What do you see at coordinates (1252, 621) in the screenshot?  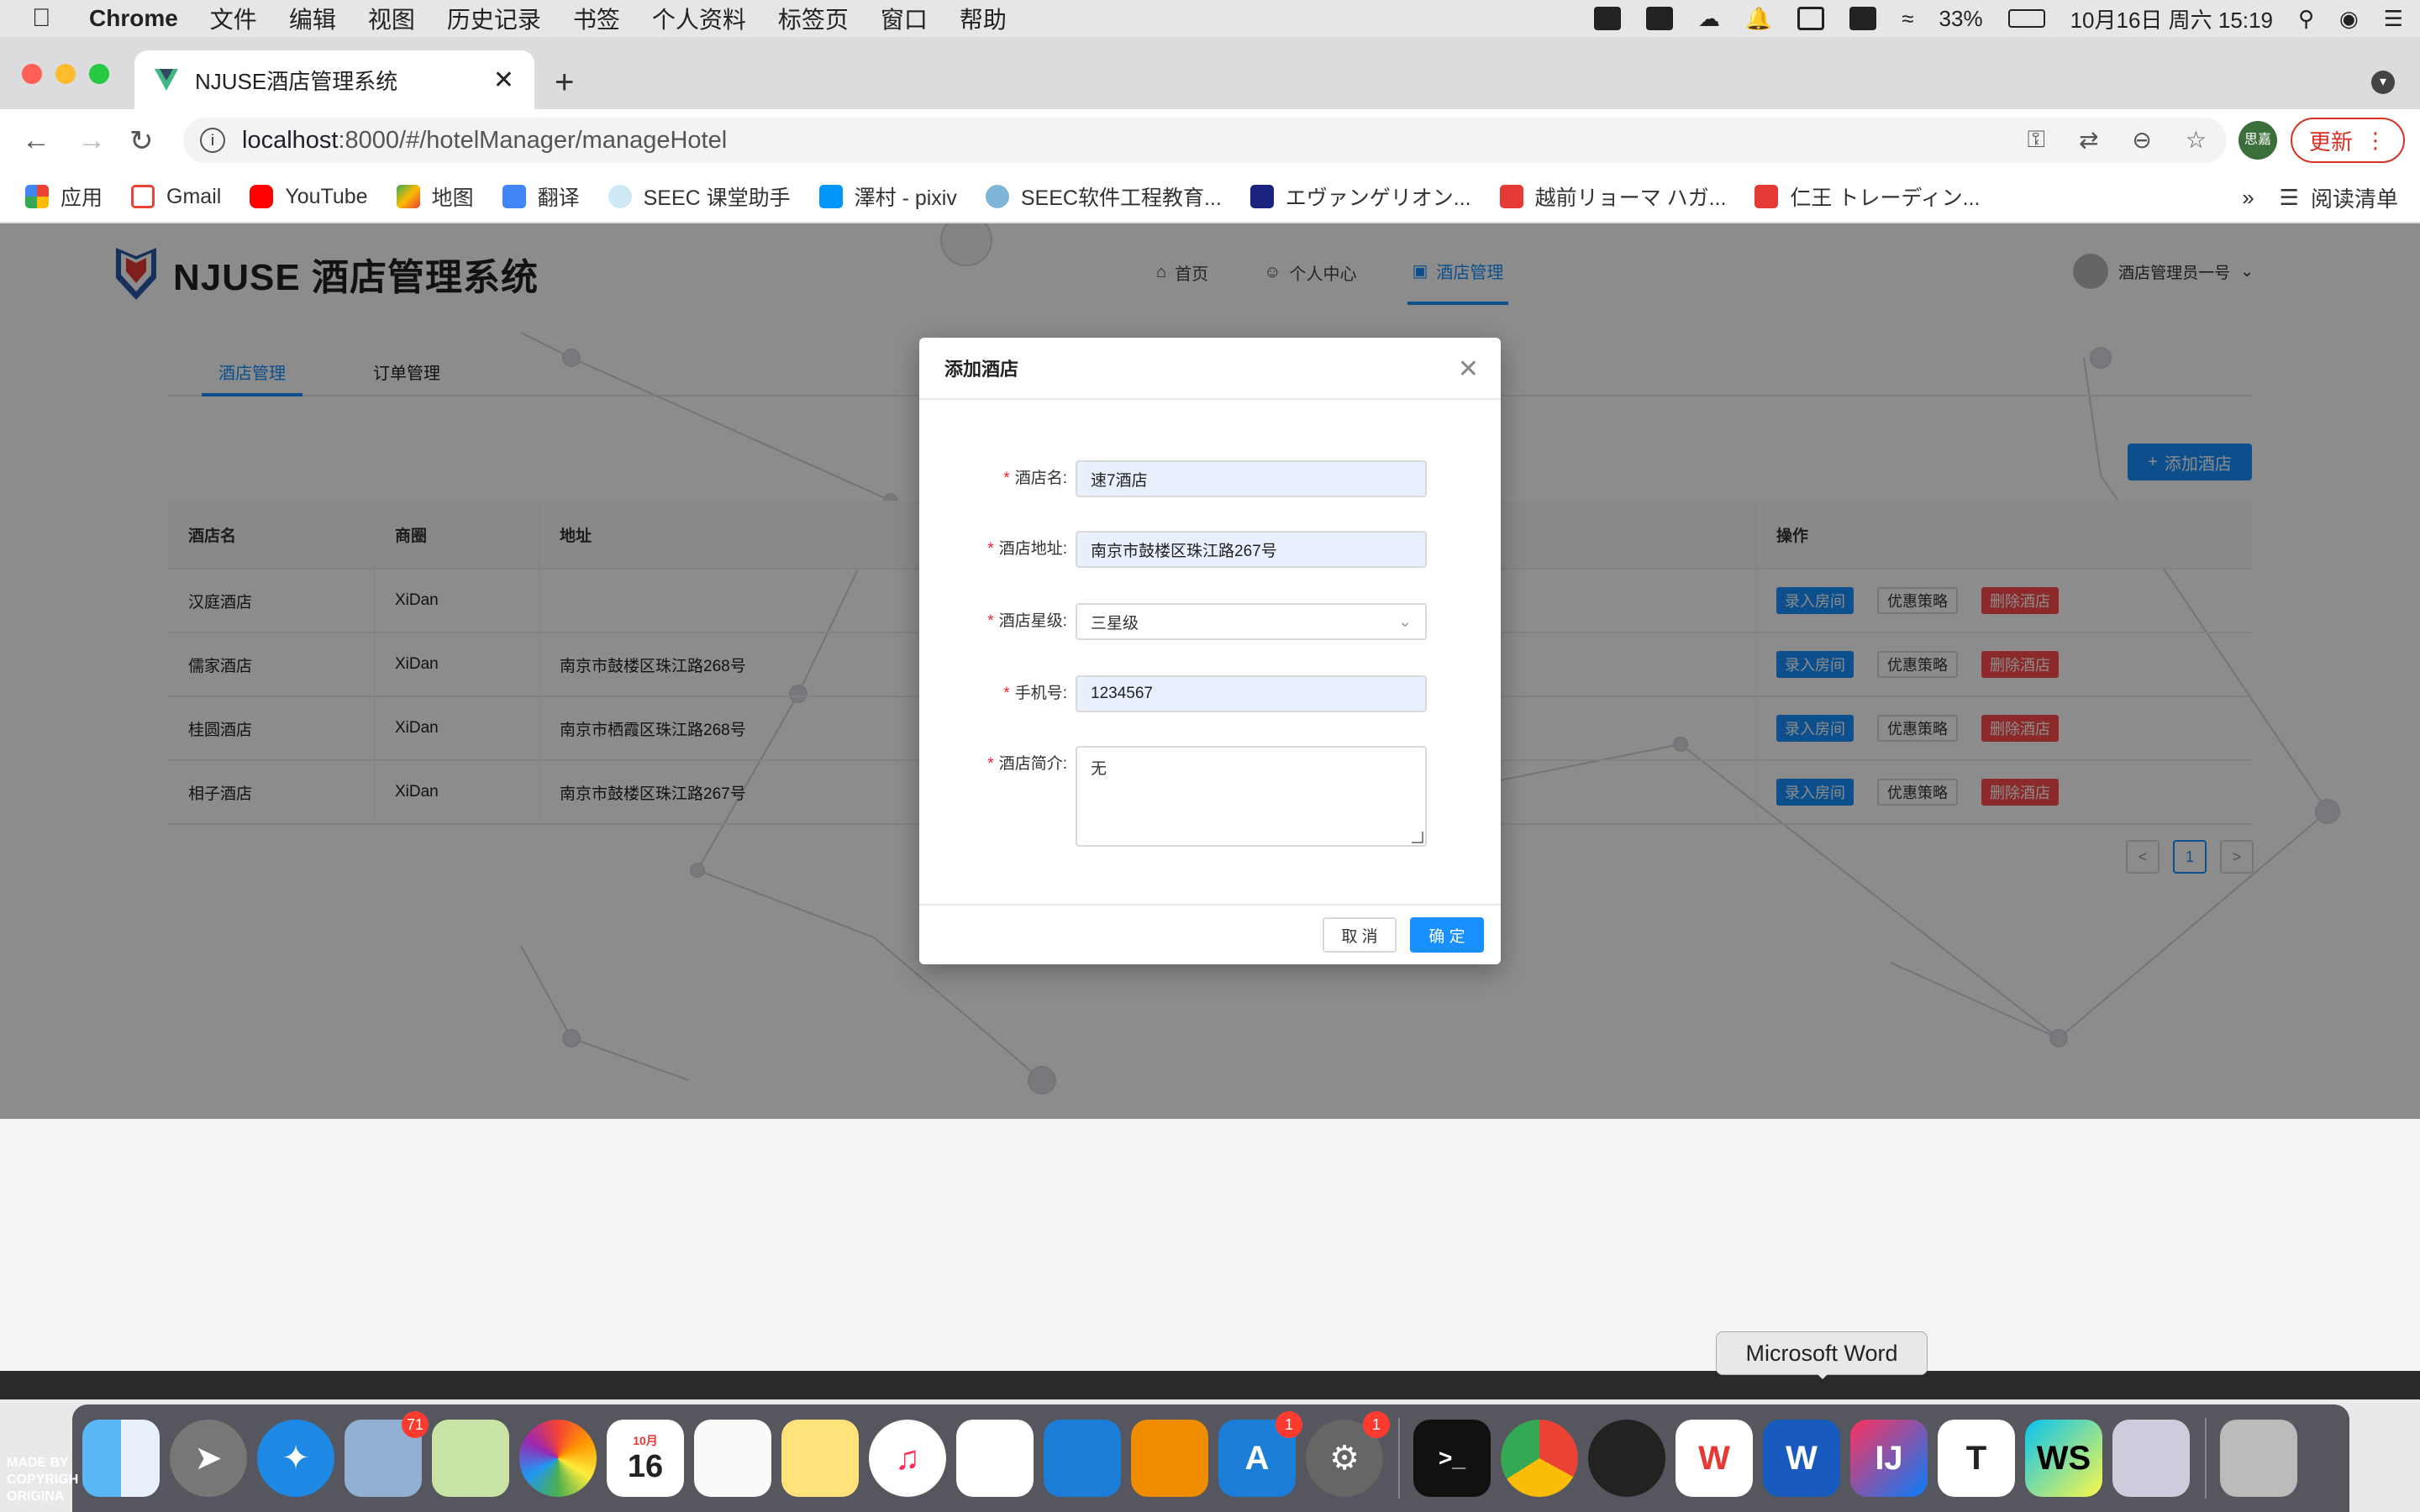 I see `hotel-star-select: 三星级 ⌄` at bounding box center [1252, 621].